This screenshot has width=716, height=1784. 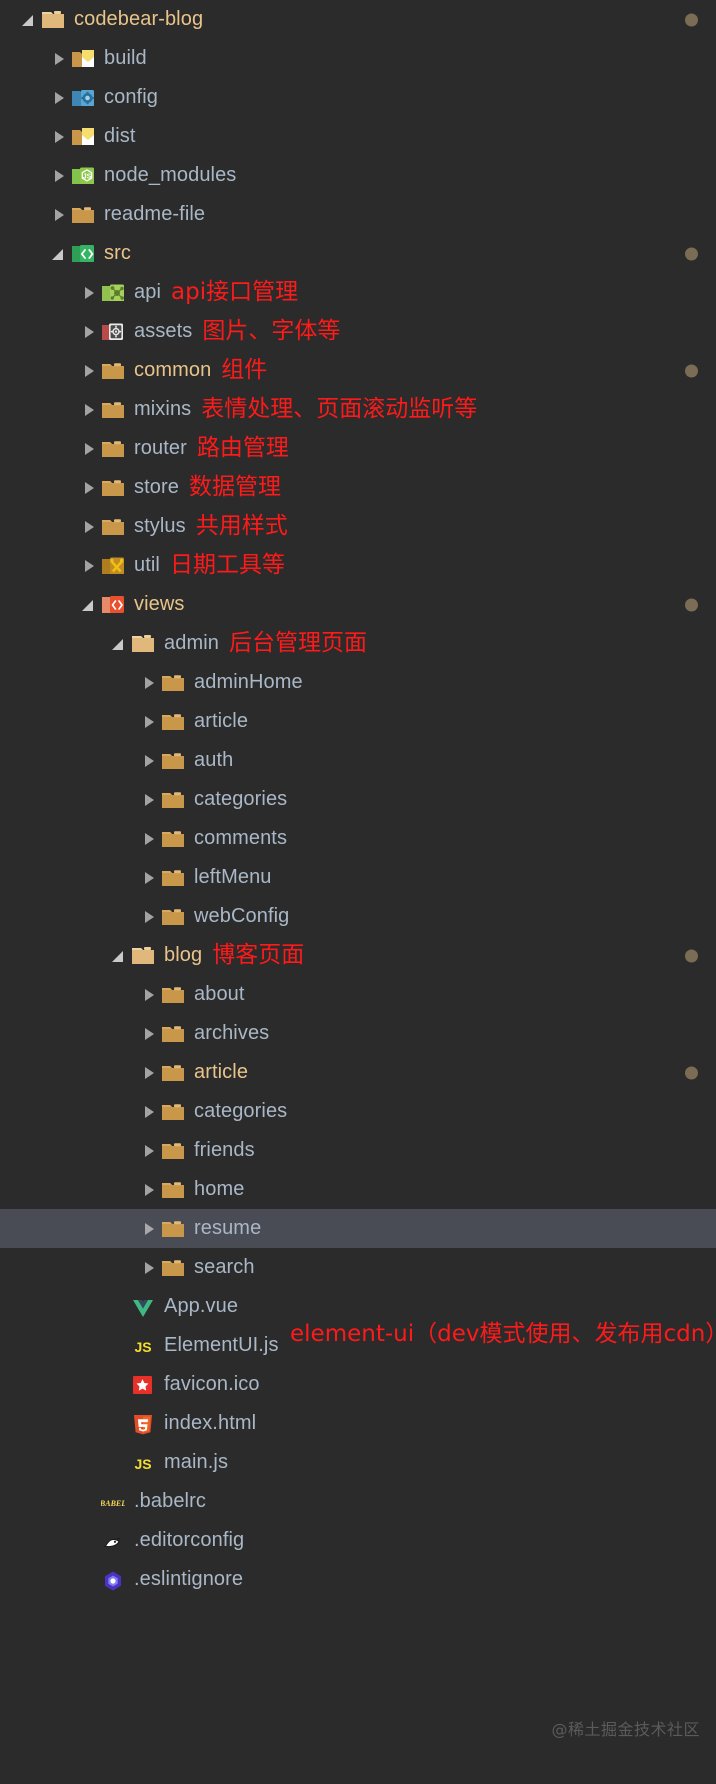 I want to click on tree-row: adminHome, so click(x=358, y=682).